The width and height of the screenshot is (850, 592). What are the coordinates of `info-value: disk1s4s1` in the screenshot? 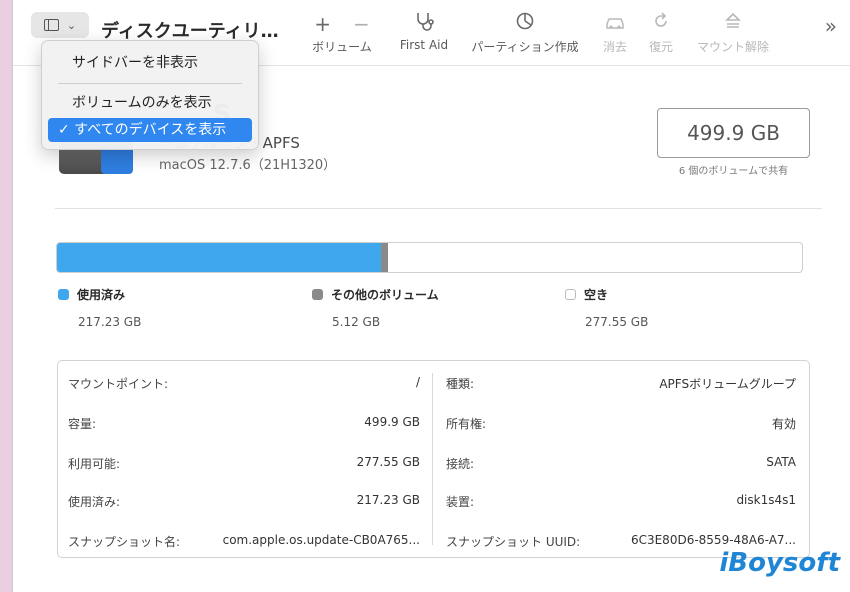 It's located at (766, 500).